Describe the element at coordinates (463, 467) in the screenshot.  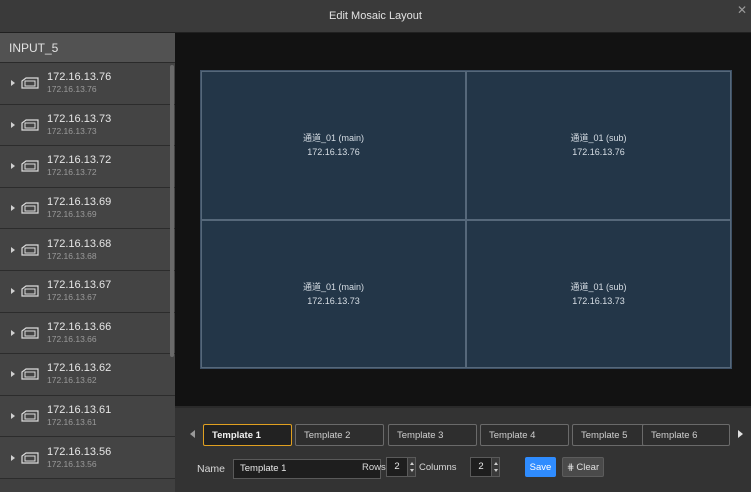
I see `form-controls: Rows 2 Columns 2 Save ⋕ Clear` at that location.